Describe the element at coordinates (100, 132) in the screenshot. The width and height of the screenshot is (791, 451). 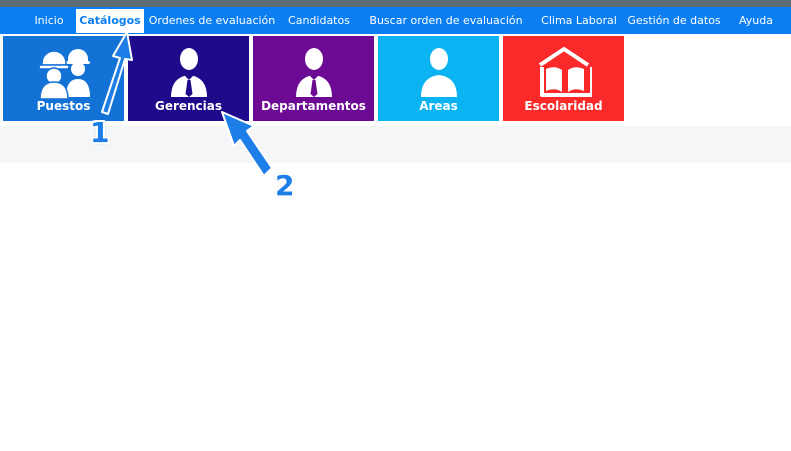
I see `annotation-label-1: 1` at that location.